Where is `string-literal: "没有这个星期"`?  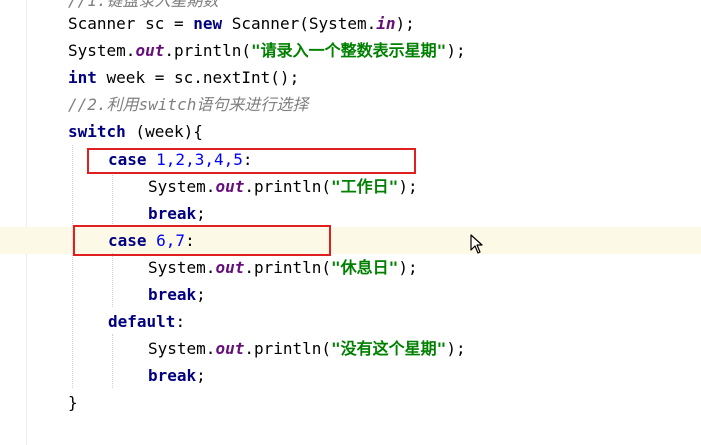
string-literal: "没有这个星期" is located at coordinates (389, 348).